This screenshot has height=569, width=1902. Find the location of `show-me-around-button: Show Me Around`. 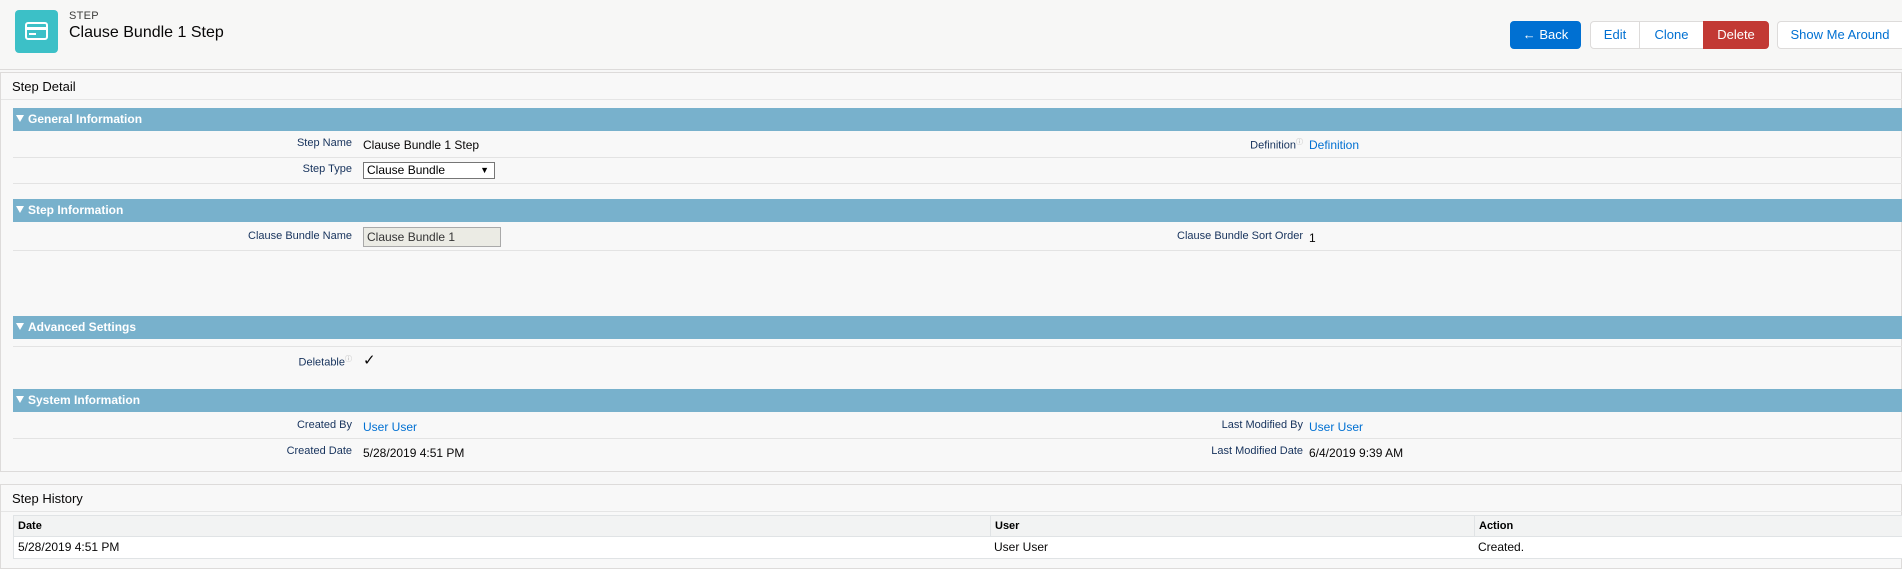

show-me-around-button: Show Me Around is located at coordinates (1839, 35).